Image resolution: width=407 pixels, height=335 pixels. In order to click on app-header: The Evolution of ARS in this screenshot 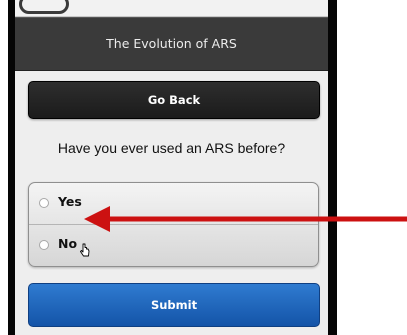, I will do `click(171, 44)`.